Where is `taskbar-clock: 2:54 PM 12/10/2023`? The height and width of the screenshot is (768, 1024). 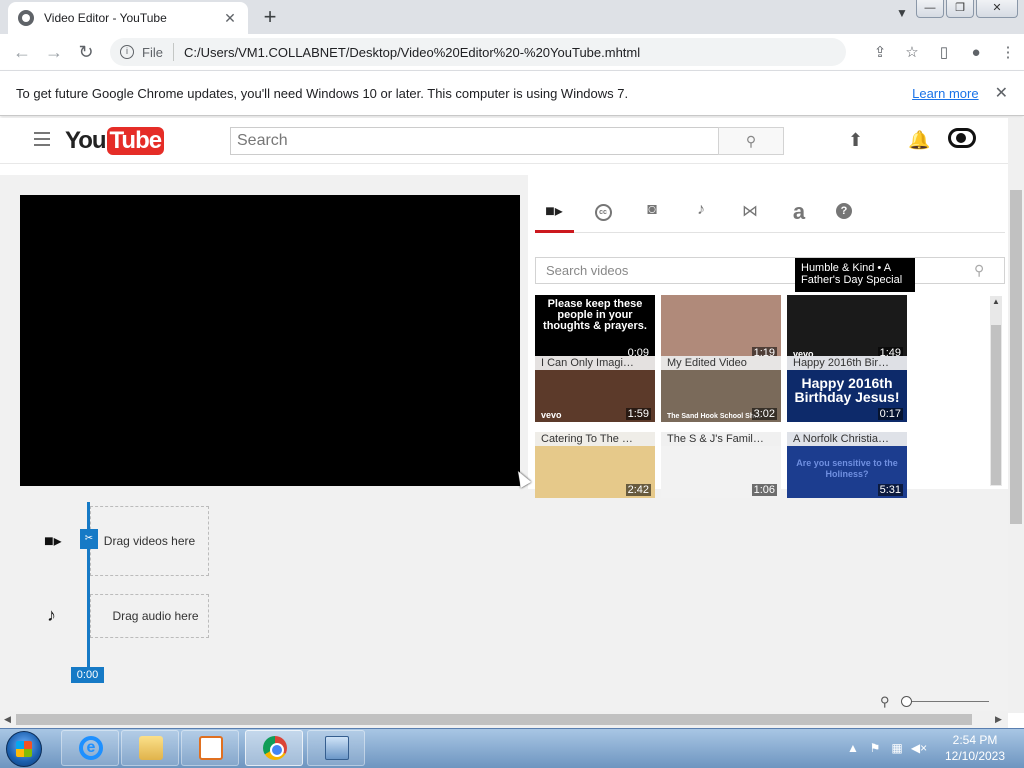 taskbar-clock: 2:54 PM 12/10/2023 is located at coordinates (975, 748).